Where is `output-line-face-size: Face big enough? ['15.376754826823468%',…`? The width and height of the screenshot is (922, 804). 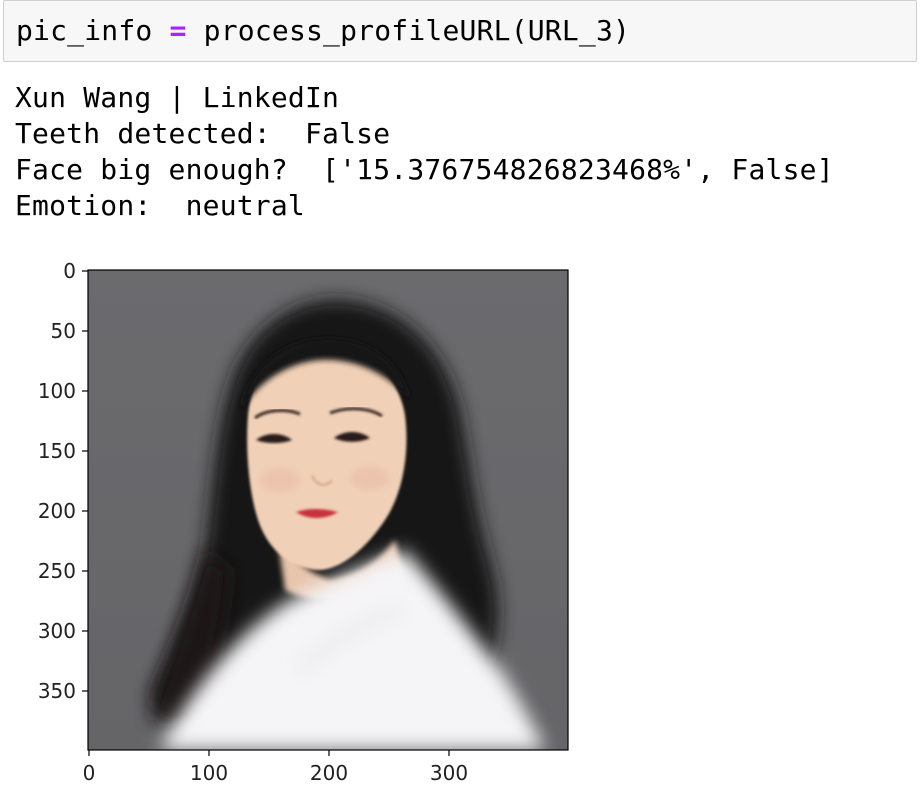
output-line-face-size: Face big enough? ['15.376754826823468%',… is located at coordinates (424, 169).